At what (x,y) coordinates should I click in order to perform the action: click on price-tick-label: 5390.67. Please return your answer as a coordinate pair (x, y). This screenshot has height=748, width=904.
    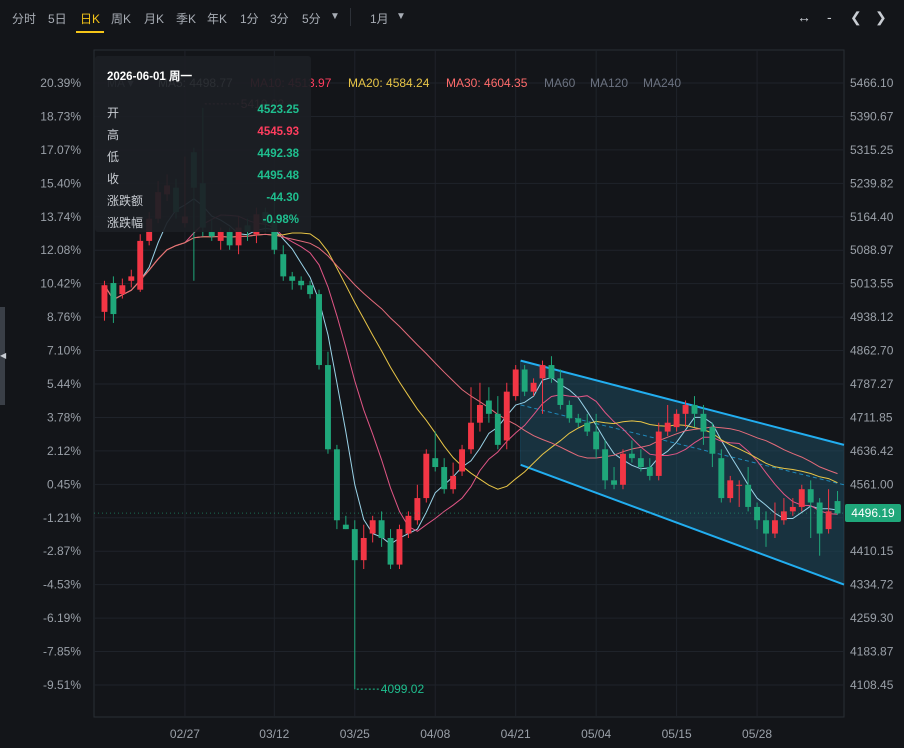
    Looking at the image, I should click on (872, 116).